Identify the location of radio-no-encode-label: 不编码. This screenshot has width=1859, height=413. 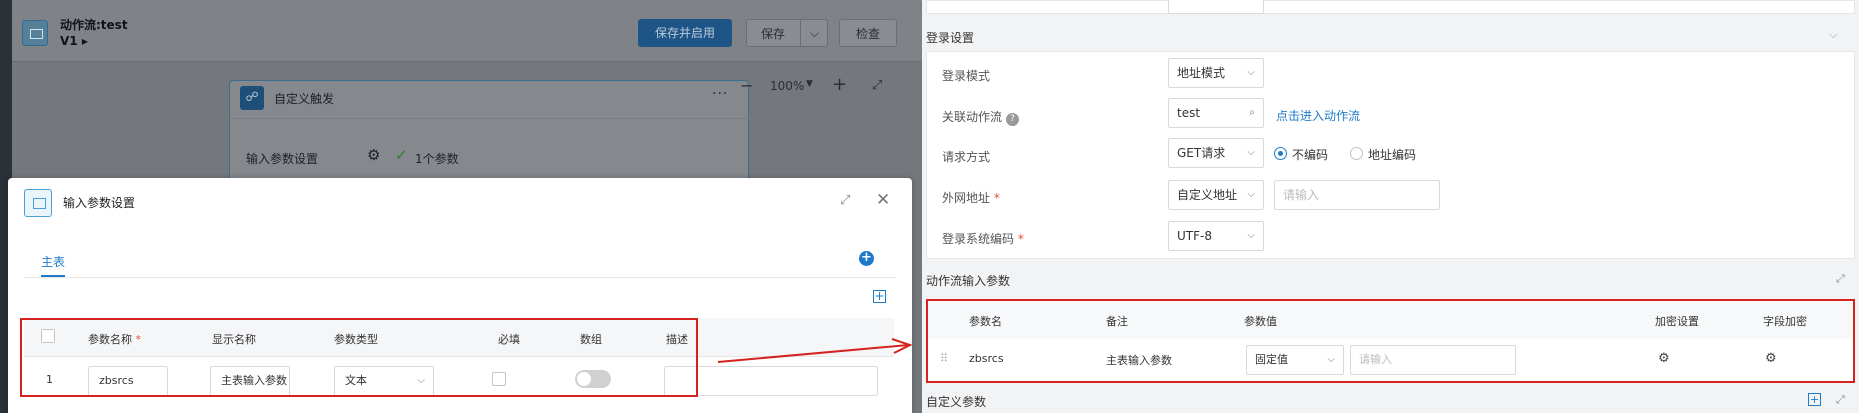
(1310, 155).